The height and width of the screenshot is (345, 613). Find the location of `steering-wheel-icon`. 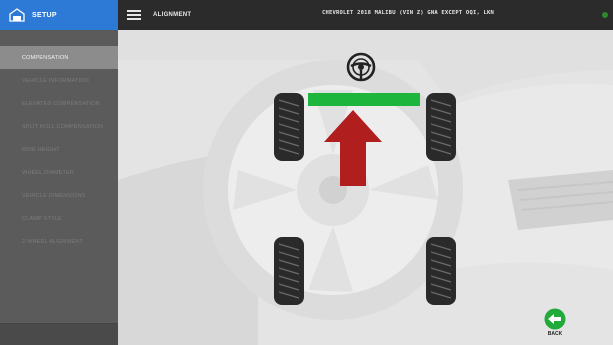

steering-wheel-icon is located at coordinates (361, 67).